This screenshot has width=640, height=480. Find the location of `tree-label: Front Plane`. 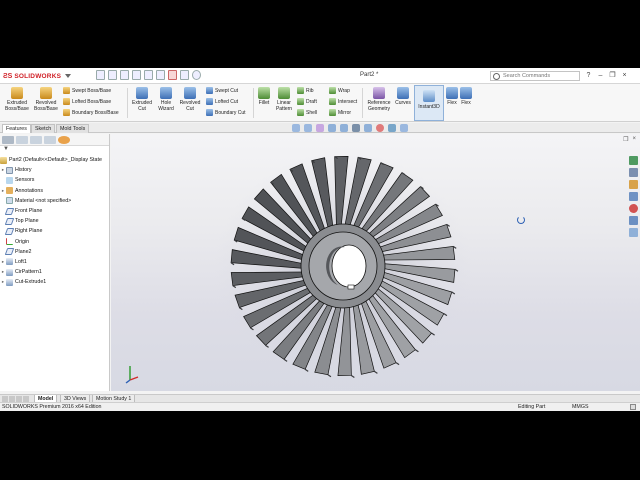

tree-label: Front Plane is located at coordinates (29, 211).